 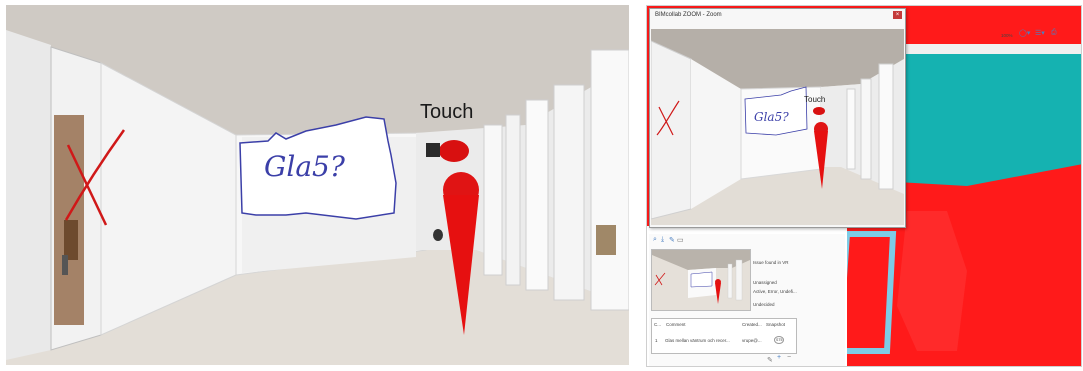 What do you see at coordinates (680, 240) in the screenshot?
I see `delete-icon: ▭` at bounding box center [680, 240].